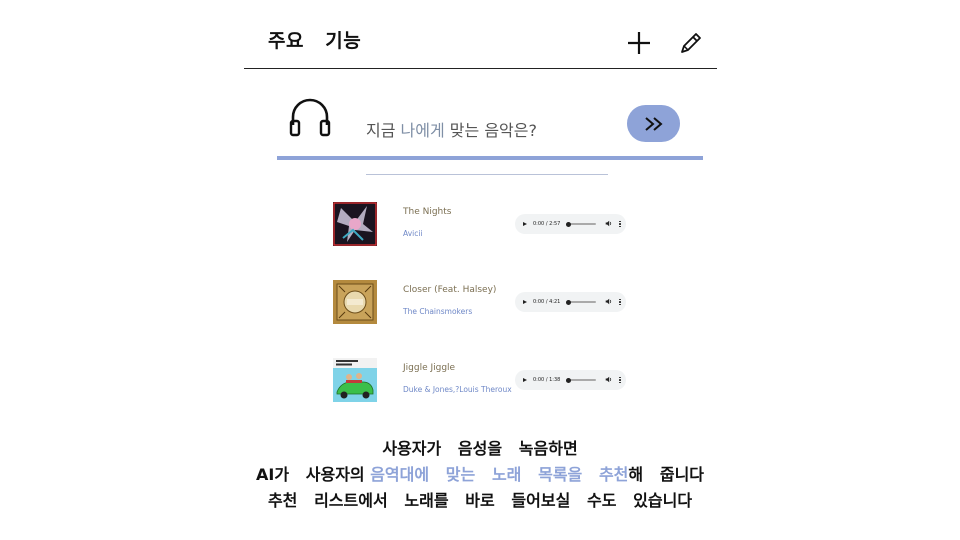 The image size is (960, 540). Describe the element at coordinates (315, 41) in the screenshot. I see `page-title: 주요 기능` at that location.